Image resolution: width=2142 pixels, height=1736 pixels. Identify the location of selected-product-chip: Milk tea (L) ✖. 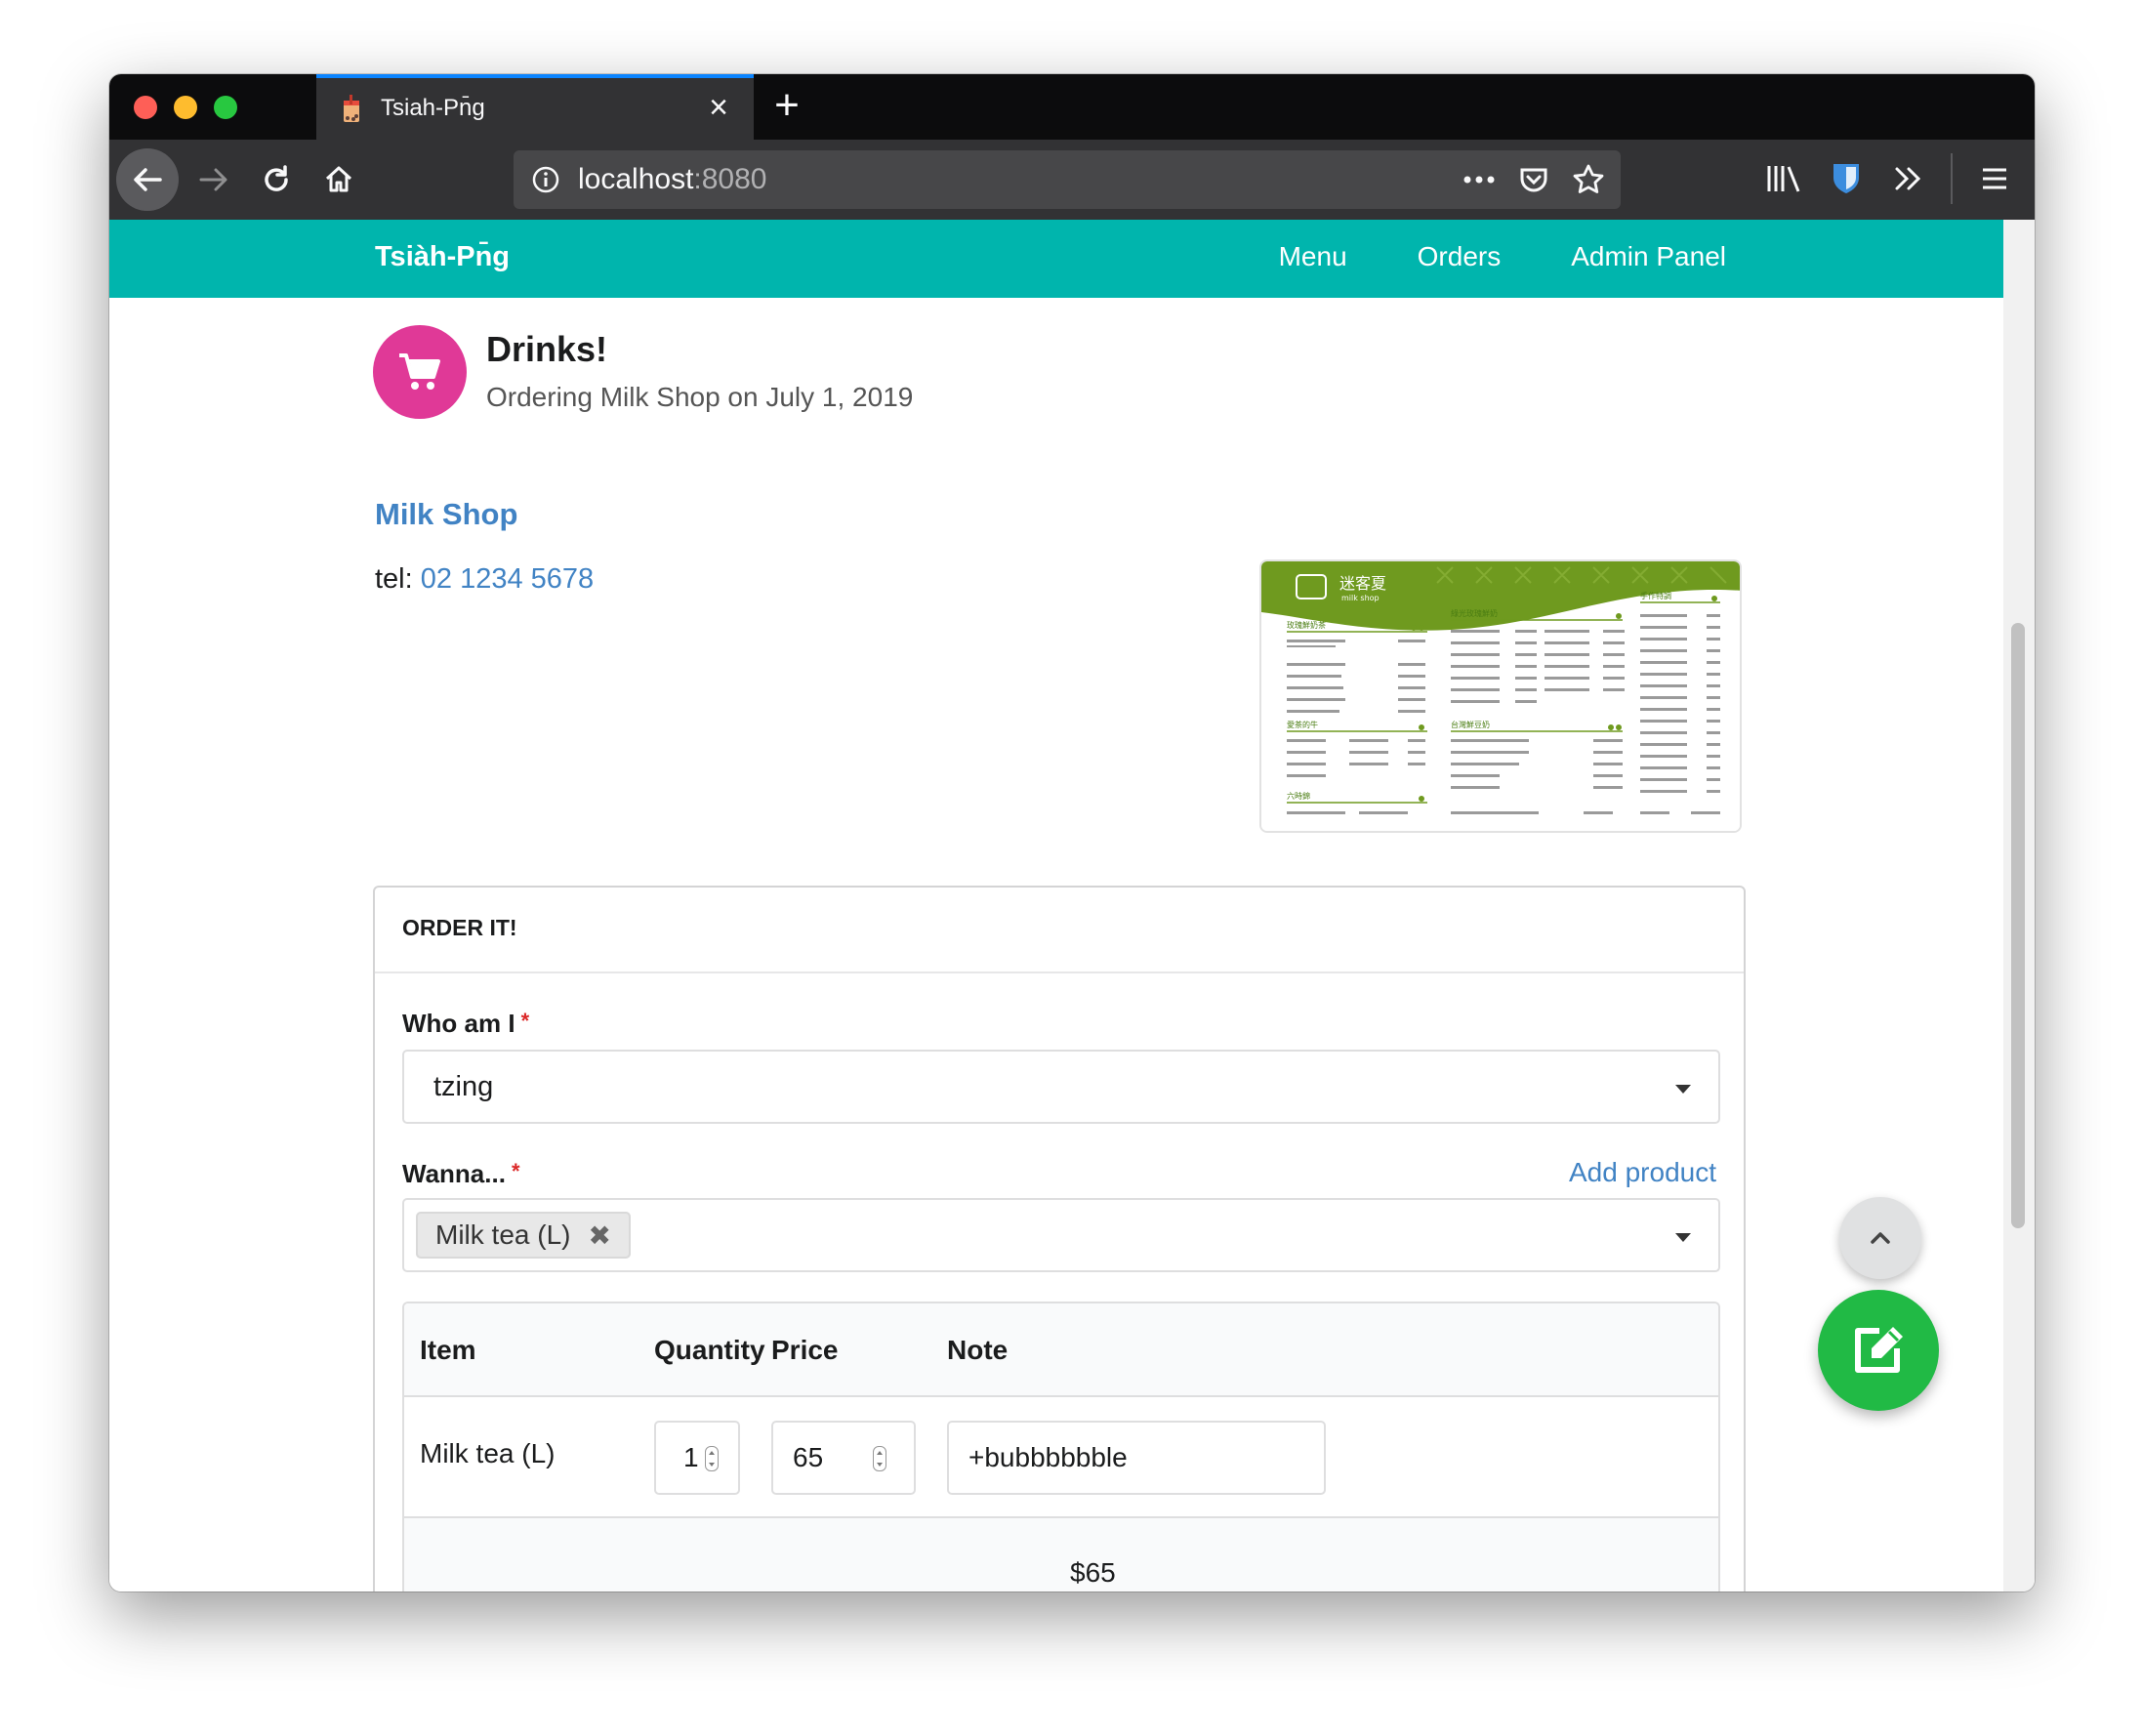
(523, 1235).